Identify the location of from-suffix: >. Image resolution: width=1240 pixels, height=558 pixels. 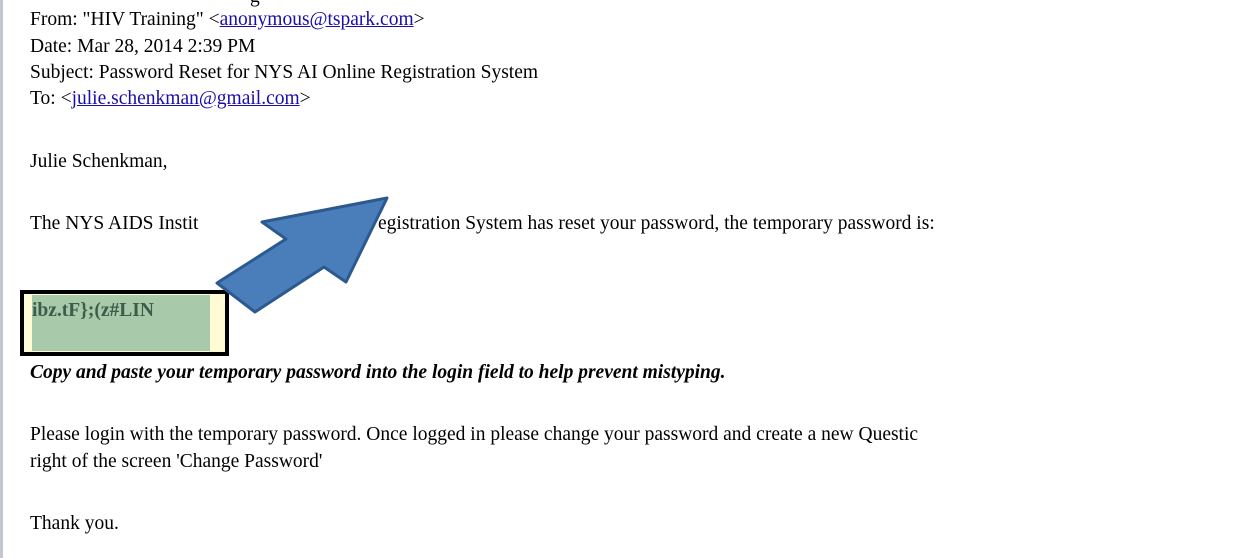
(419, 19).